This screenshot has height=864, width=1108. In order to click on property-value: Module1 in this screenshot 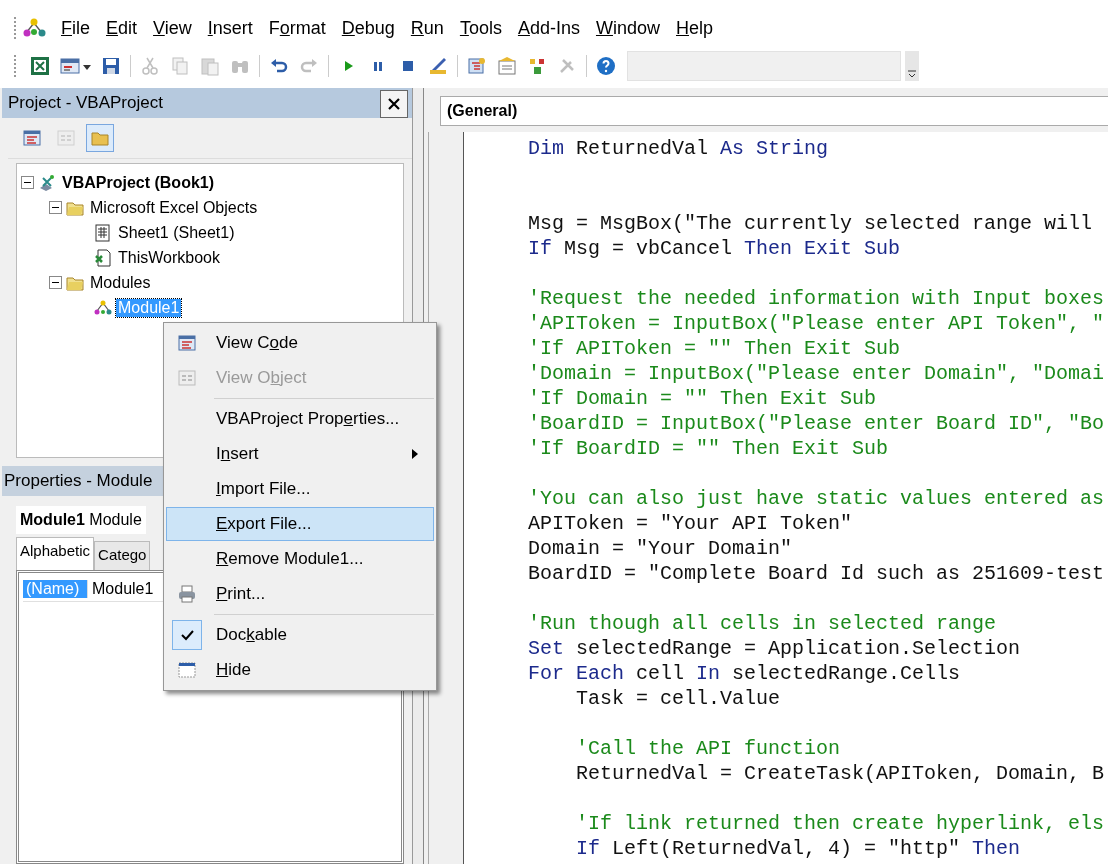, I will do `click(120, 589)`.